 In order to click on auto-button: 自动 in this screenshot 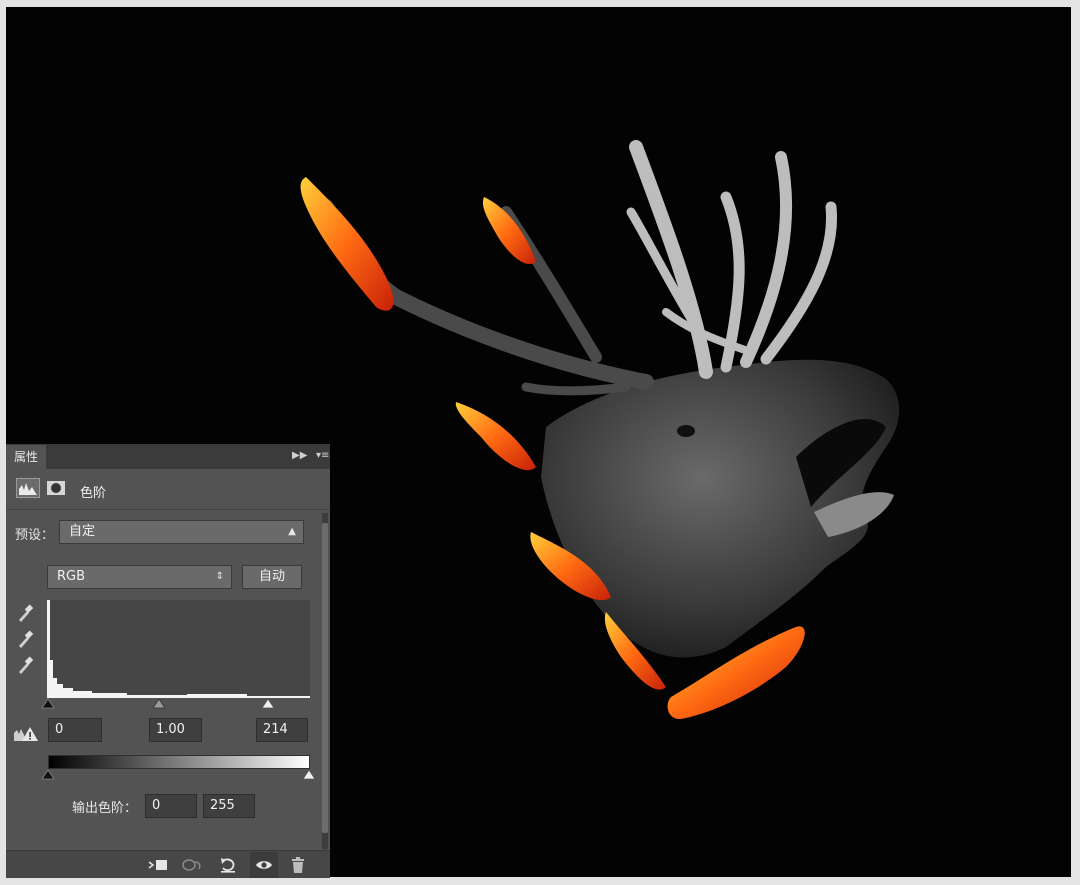, I will do `click(272, 577)`.